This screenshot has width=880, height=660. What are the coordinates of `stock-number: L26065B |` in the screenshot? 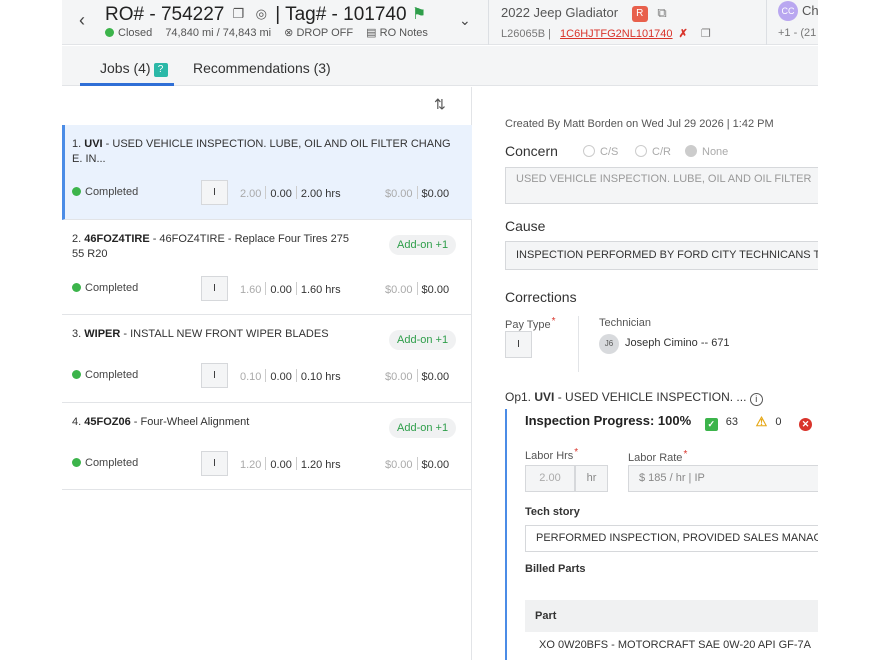 It's located at (526, 34).